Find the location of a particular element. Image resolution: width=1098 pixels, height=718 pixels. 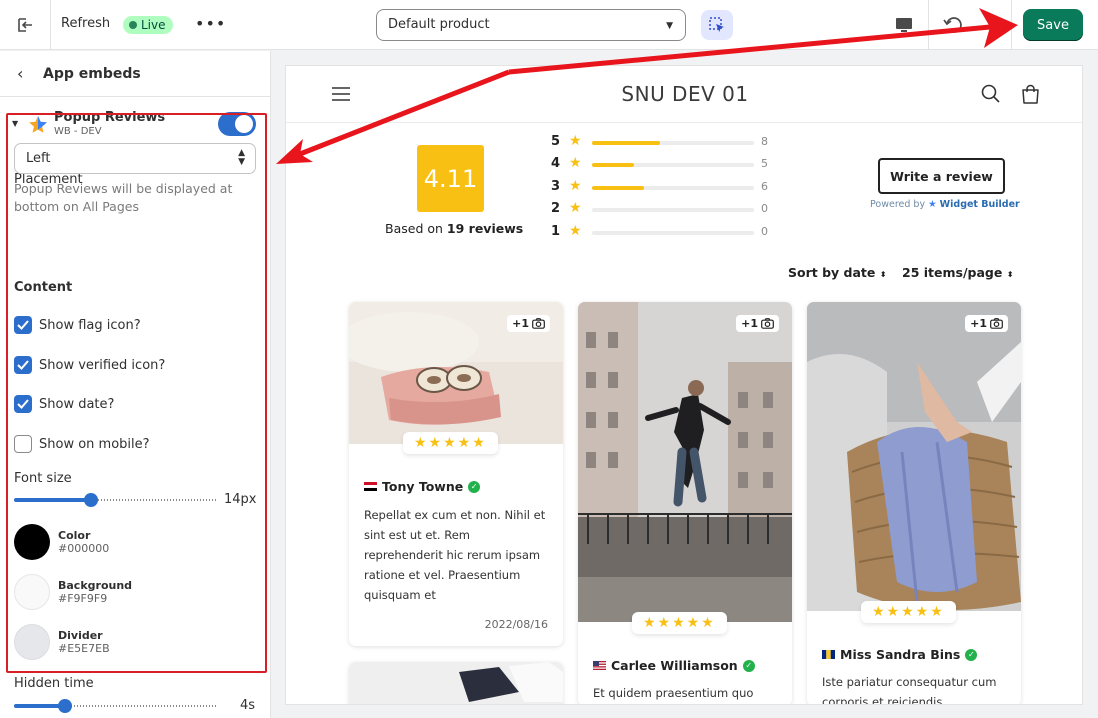

photo-count: +1 is located at coordinates (978, 323).